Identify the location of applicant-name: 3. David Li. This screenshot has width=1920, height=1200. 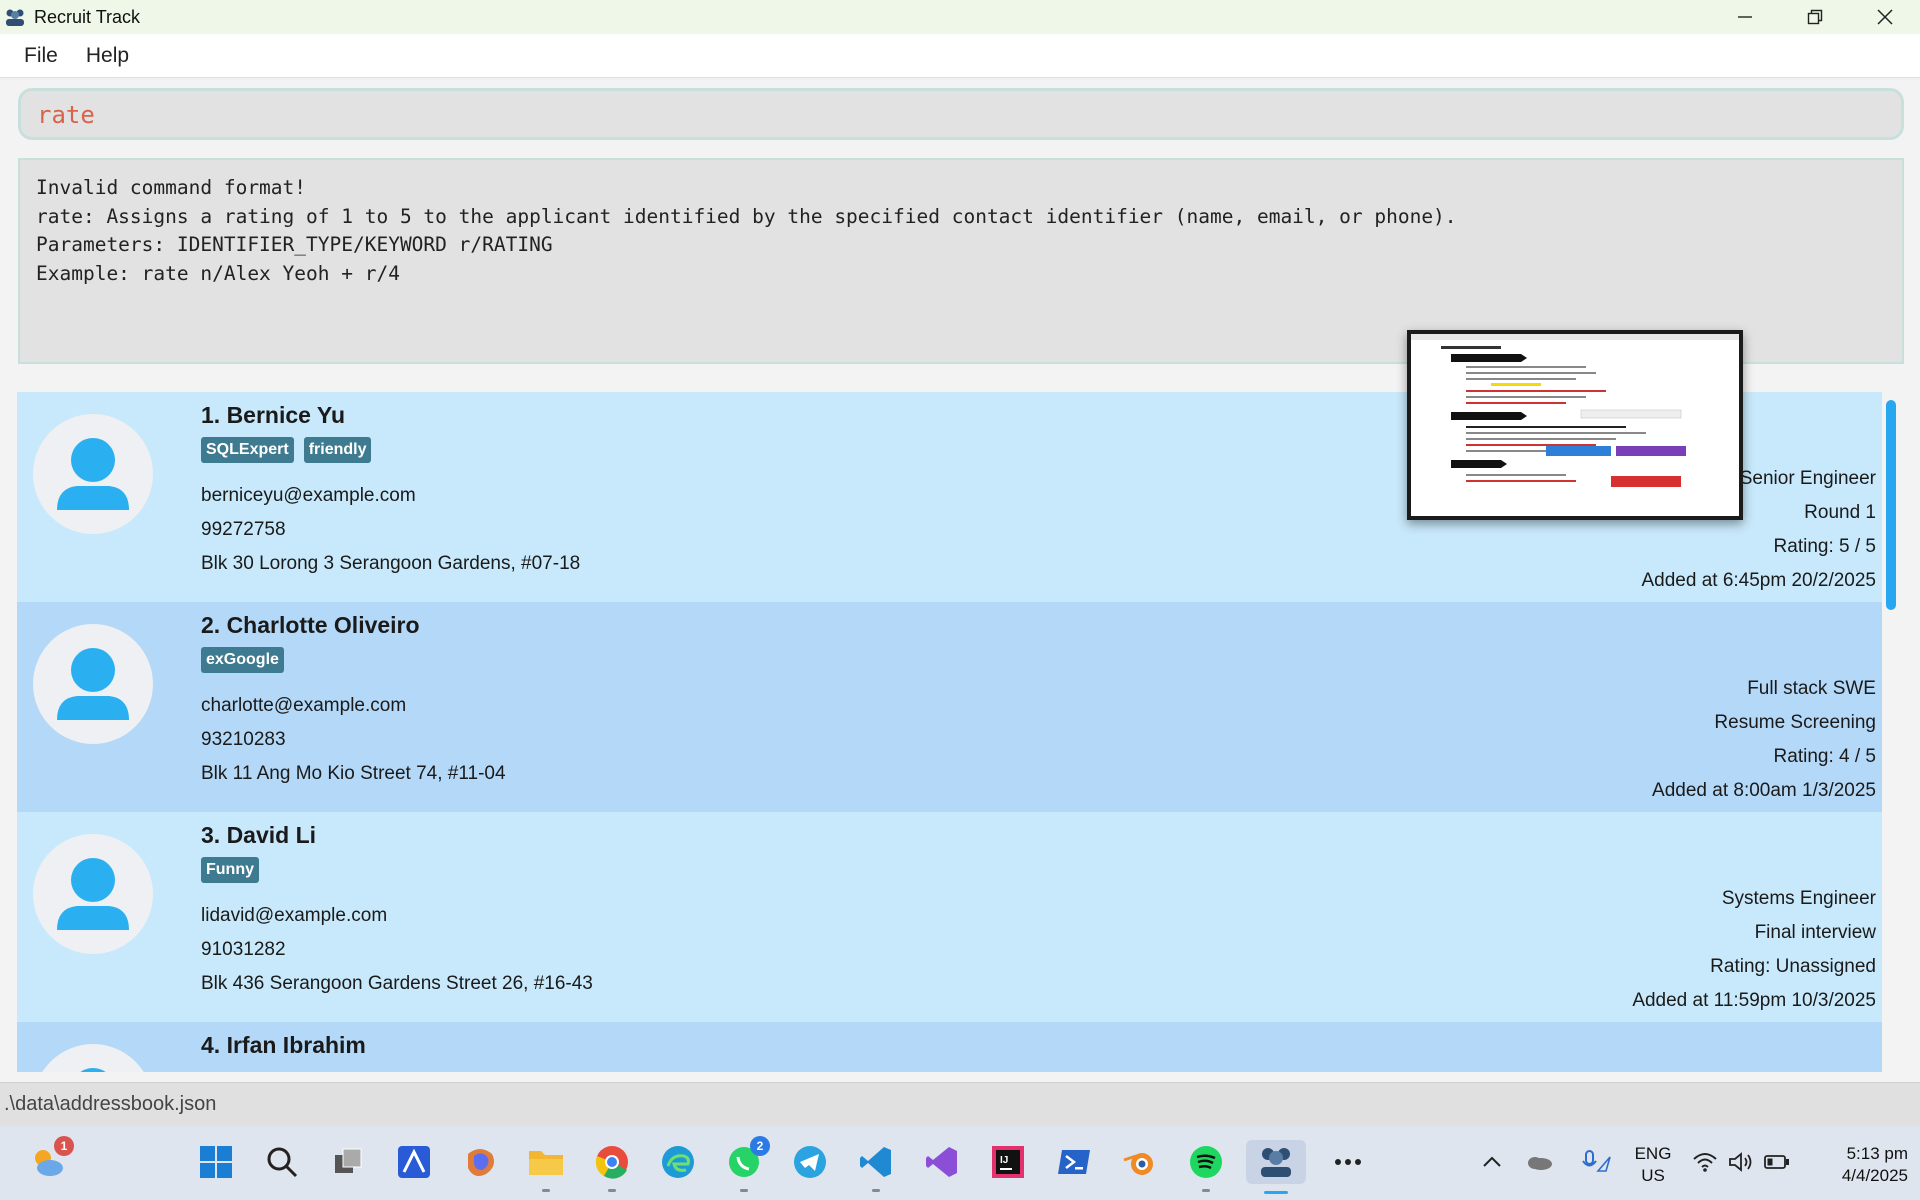
(259, 835).